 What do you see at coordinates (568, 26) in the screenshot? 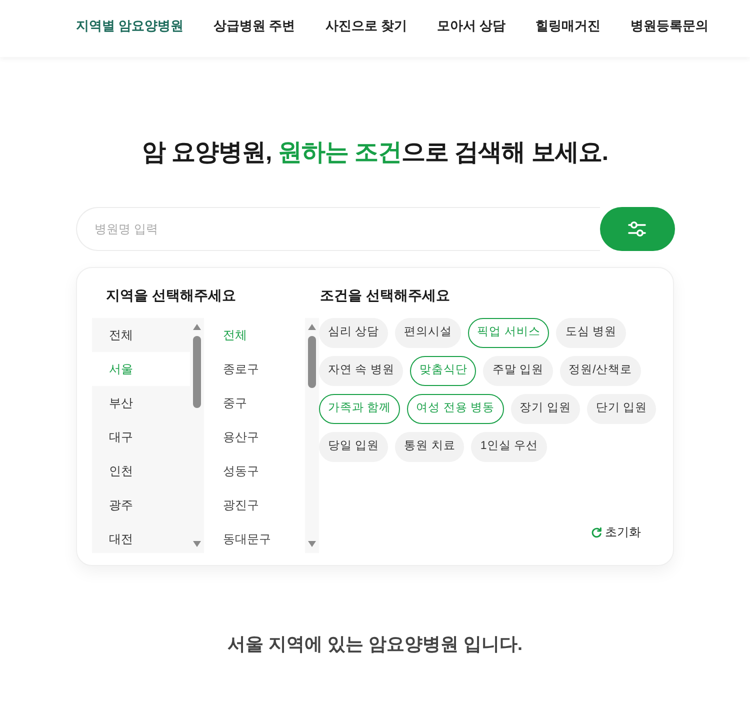
I see `nav-link: 힐링매거진` at bounding box center [568, 26].